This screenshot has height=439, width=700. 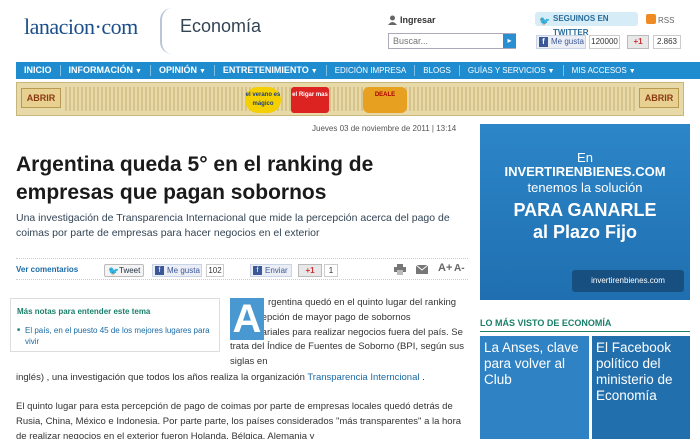 I want to click on site-logo: lanacion·com, so click(x=81, y=27).